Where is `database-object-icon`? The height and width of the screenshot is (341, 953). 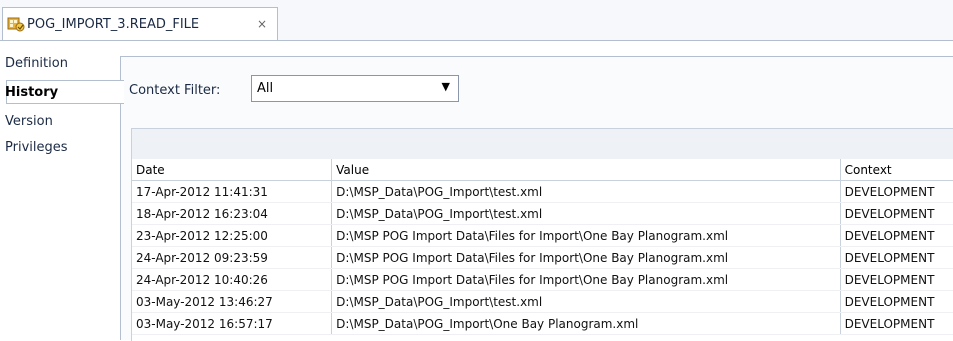
database-object-icon is located at coordinates (16, 24).